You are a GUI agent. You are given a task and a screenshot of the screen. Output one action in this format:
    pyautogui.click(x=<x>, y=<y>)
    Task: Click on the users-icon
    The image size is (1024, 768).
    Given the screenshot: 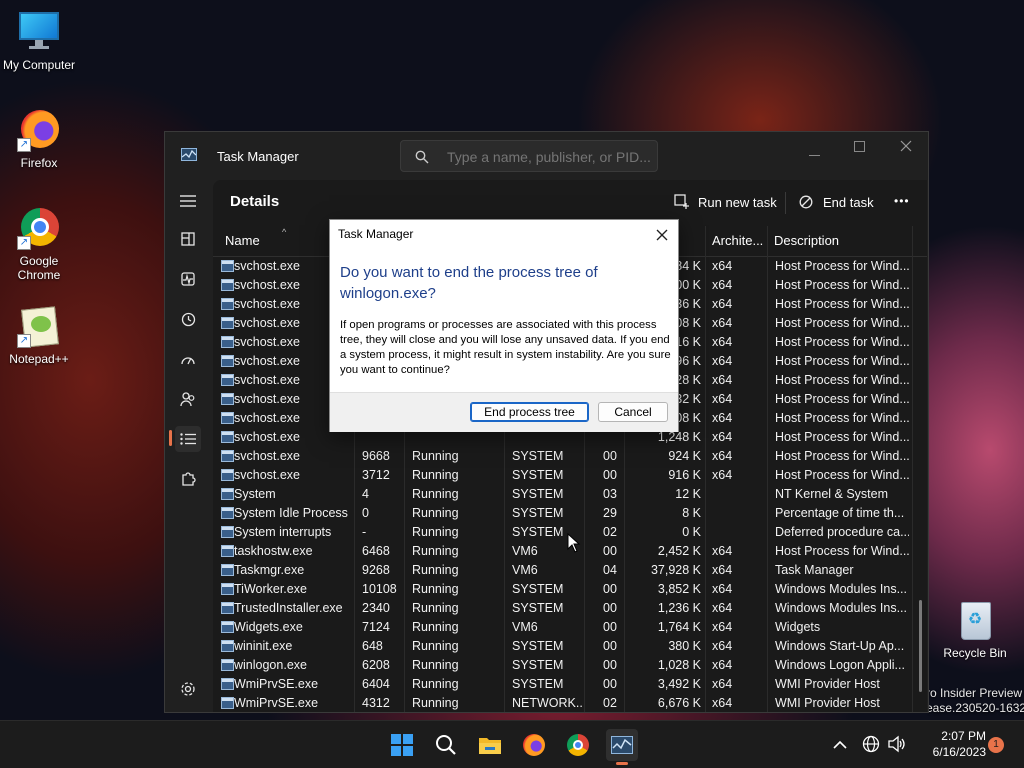 What is the action you would take?
    pyautogui.click(x=187, y=398)
    